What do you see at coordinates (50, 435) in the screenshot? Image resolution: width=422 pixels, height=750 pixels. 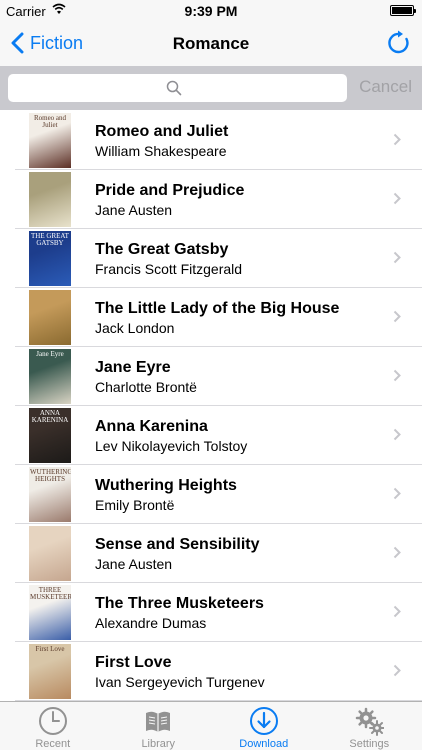 I see `book-cover-image: ANNA KARENINA` at bounding box center [50, 435].